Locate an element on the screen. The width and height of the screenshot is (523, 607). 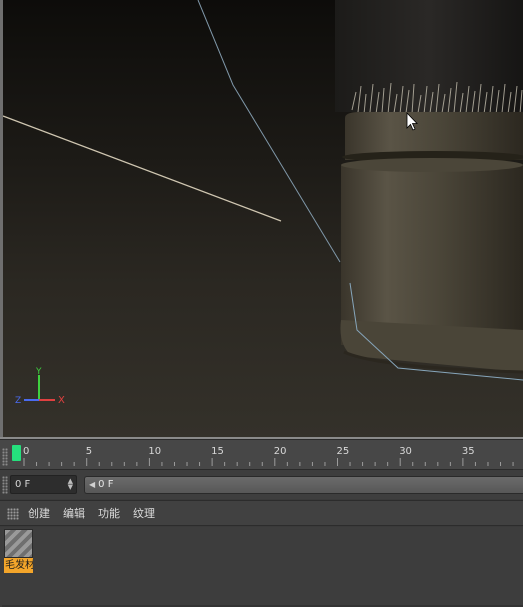
timeline-tick-label: 15 is located at coordinates (217, 451).